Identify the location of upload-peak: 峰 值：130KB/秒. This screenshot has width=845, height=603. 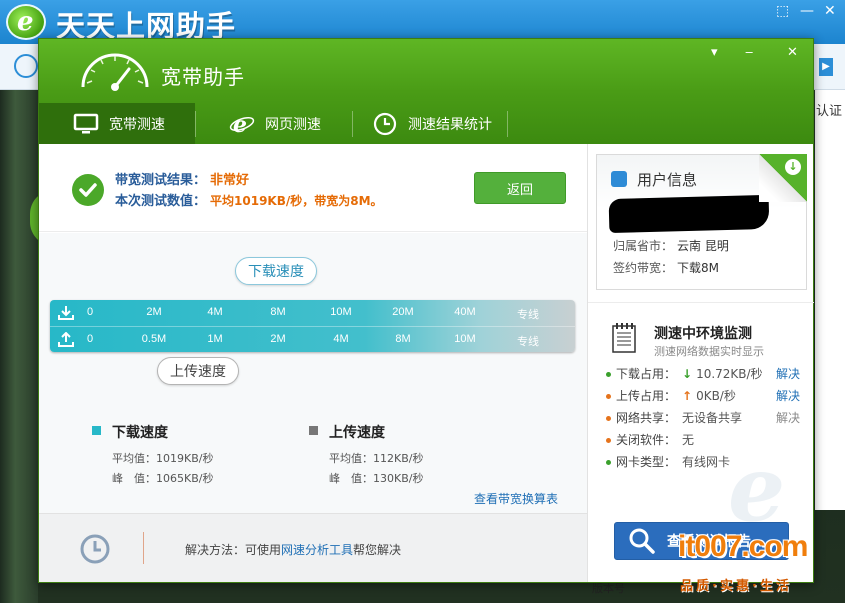
(376, 478).